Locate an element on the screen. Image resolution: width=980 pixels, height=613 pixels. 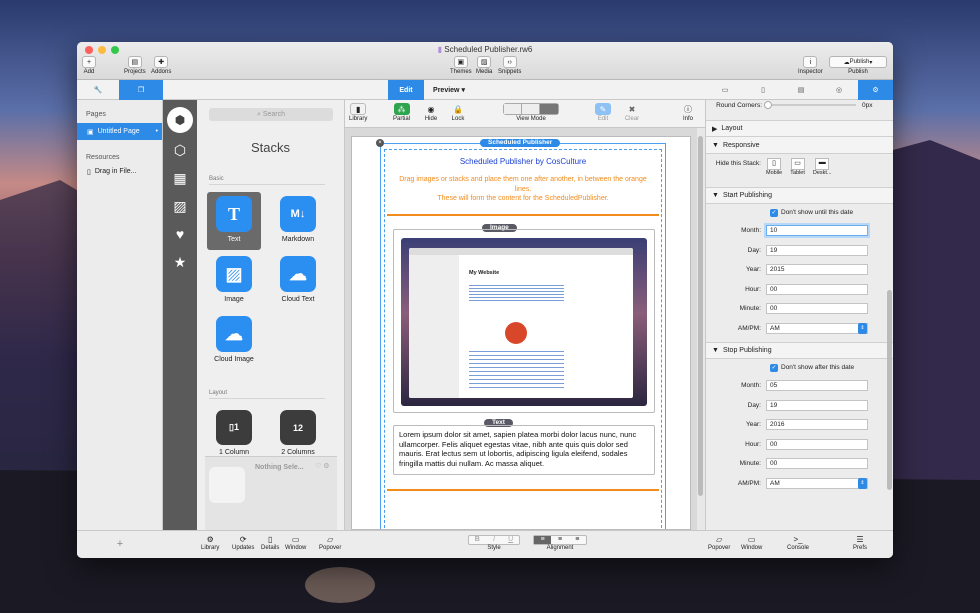
stop-year-input: 2016 is located at coordinates (817, 425).